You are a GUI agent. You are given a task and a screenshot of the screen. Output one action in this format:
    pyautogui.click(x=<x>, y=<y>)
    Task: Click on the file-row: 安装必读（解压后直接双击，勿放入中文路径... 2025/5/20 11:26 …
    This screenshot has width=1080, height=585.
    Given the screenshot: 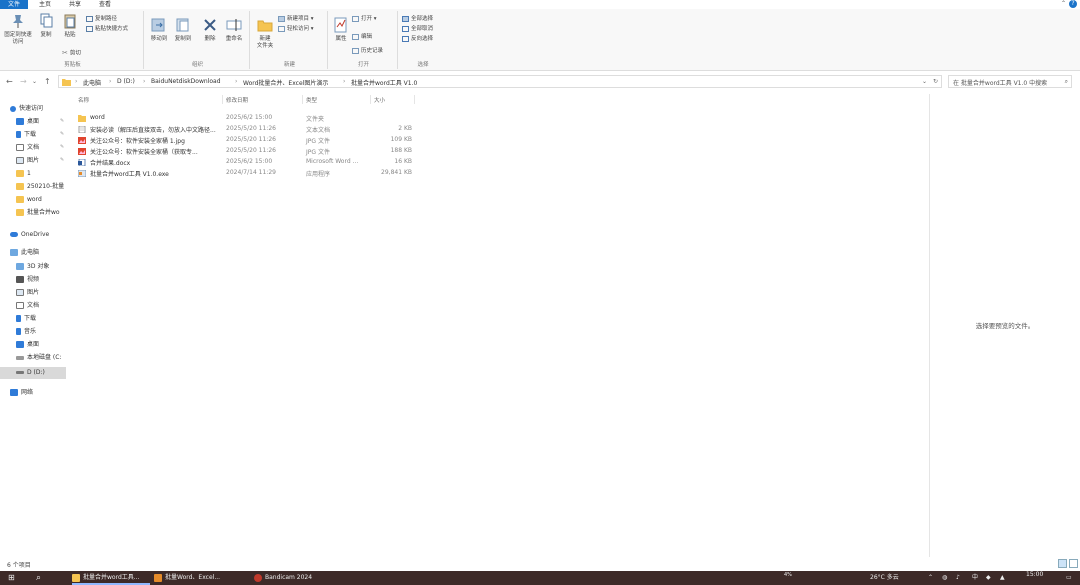 What is the action you would take?
    pyautogui.click(x=248, y=129)
    